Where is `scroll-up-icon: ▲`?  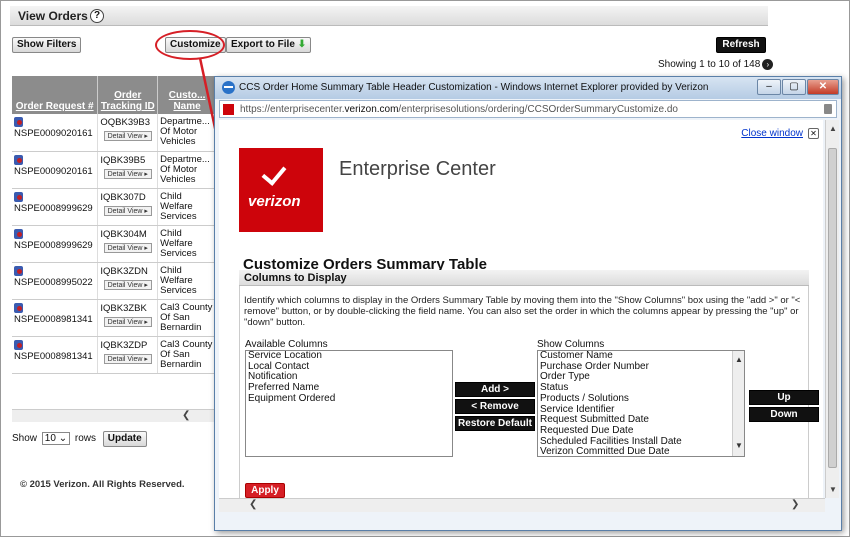 scroll-up-icon: ▲ is located at coordinates (739, 360).